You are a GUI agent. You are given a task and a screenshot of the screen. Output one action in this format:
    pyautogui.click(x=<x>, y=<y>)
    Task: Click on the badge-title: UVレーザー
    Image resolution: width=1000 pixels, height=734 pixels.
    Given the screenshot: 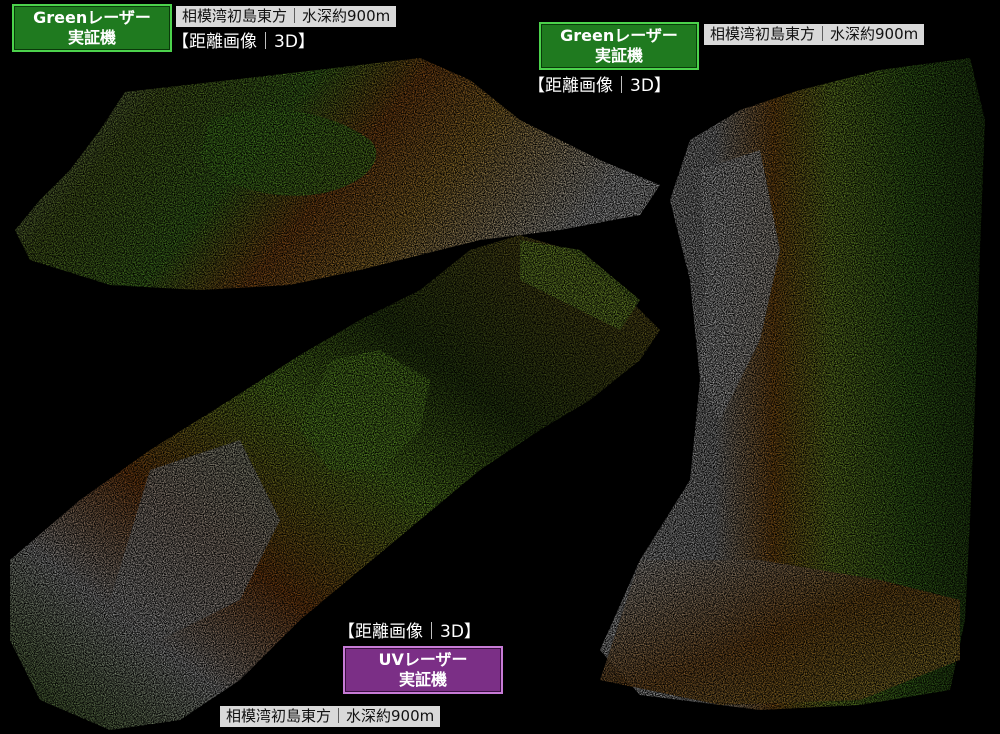 What is the action you would take?
    pyautogui.click(x=423, y=659)
    